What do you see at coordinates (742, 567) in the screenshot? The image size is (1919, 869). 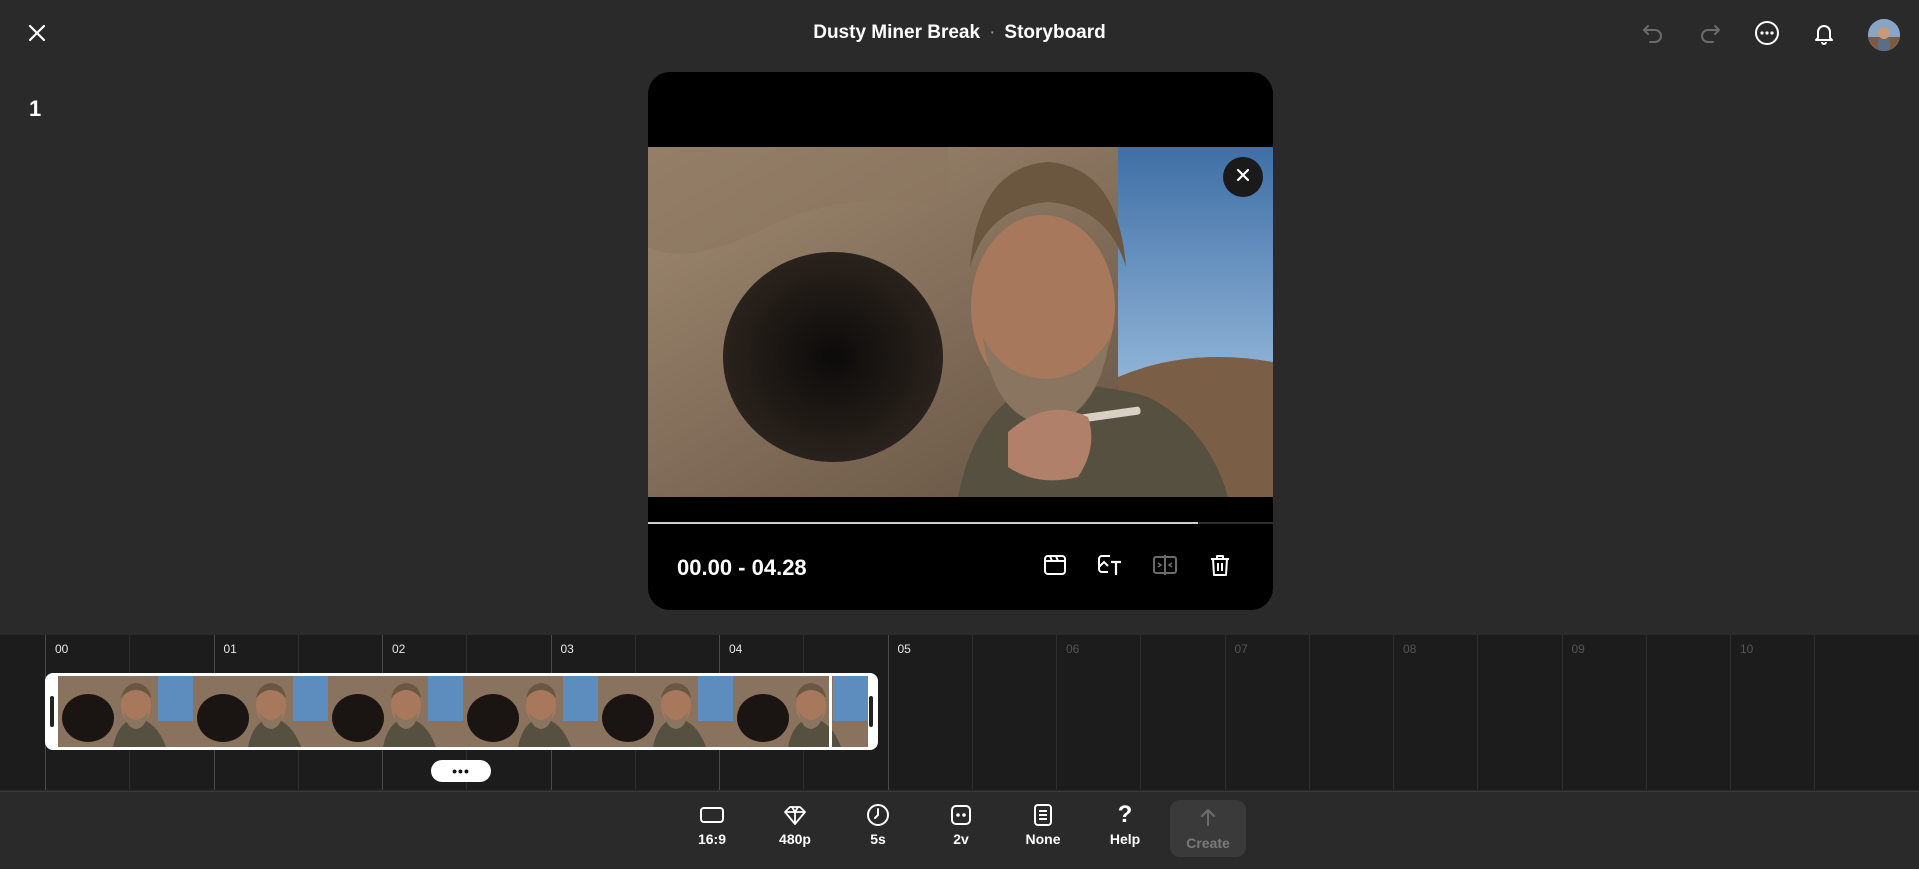 I see `scene-timecode: 00.00 - 04.28` at bounding box center [742, 567].